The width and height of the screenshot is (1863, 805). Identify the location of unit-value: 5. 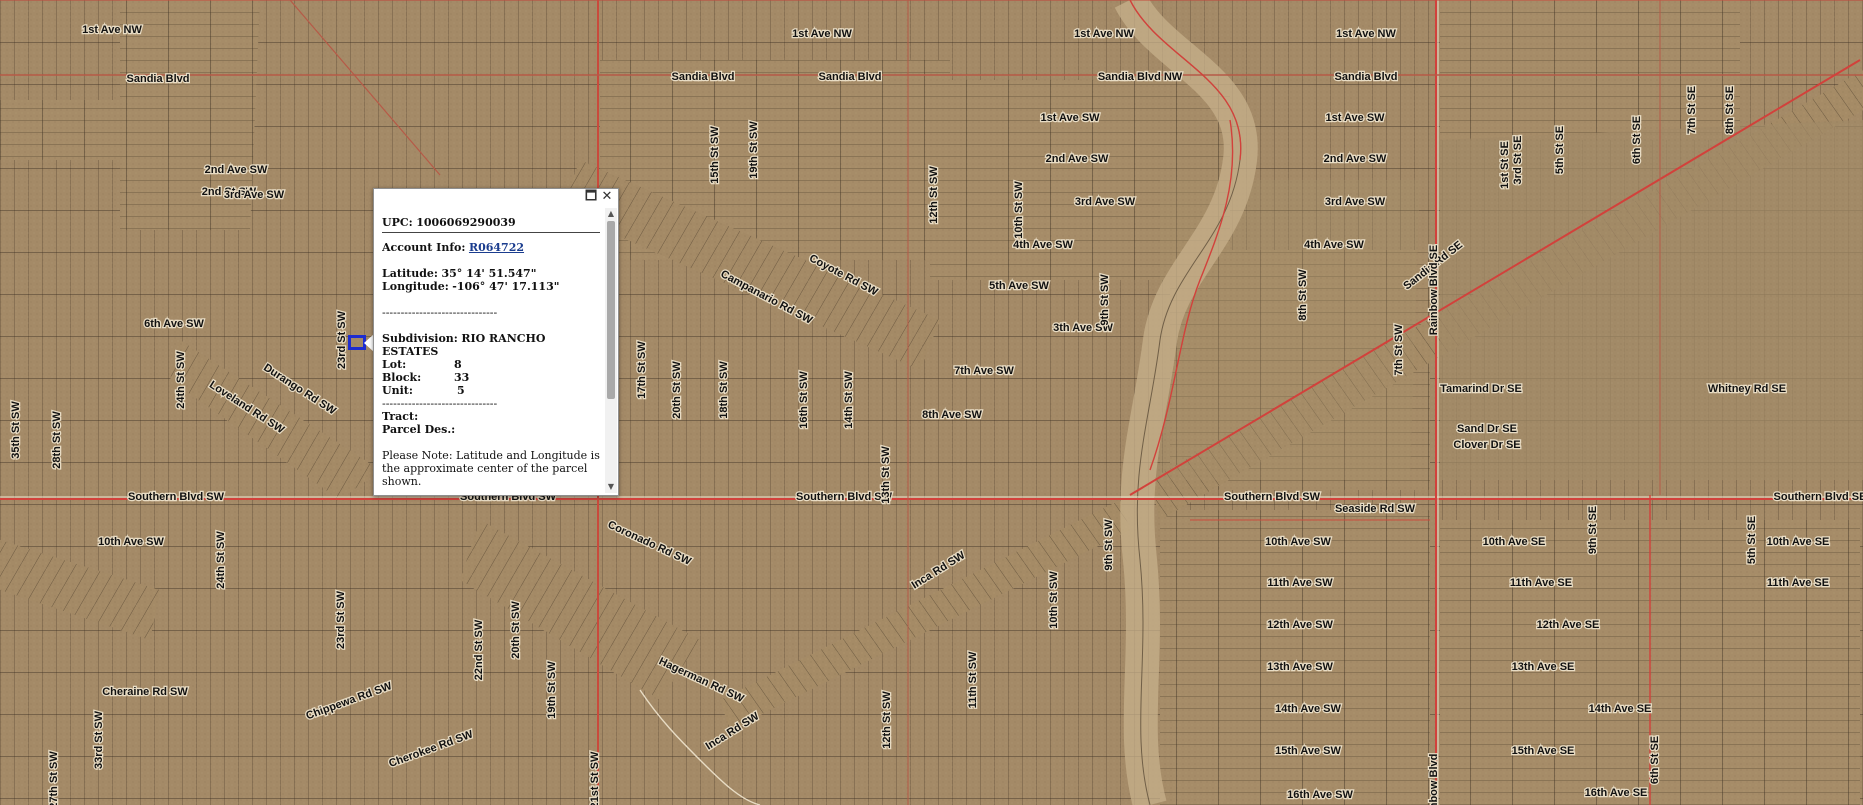
(461, 390).